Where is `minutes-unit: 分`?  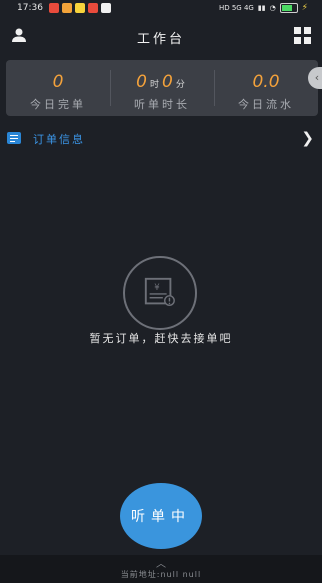
minutes-unit: 分 is located at coordinates (180, 85).